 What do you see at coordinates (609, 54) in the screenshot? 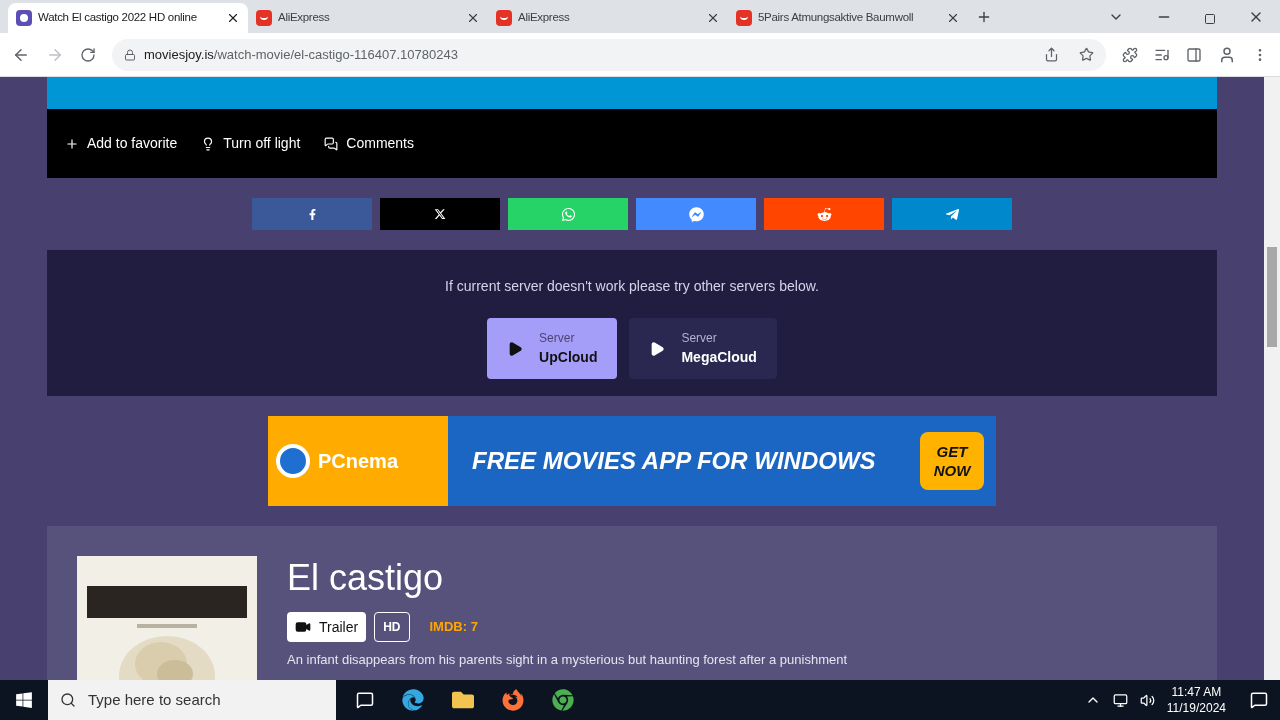
I see `address-bar: moviesjoy.is/watch-movie/el-castigo-116407.10780243` at bounding box center [609, 54].